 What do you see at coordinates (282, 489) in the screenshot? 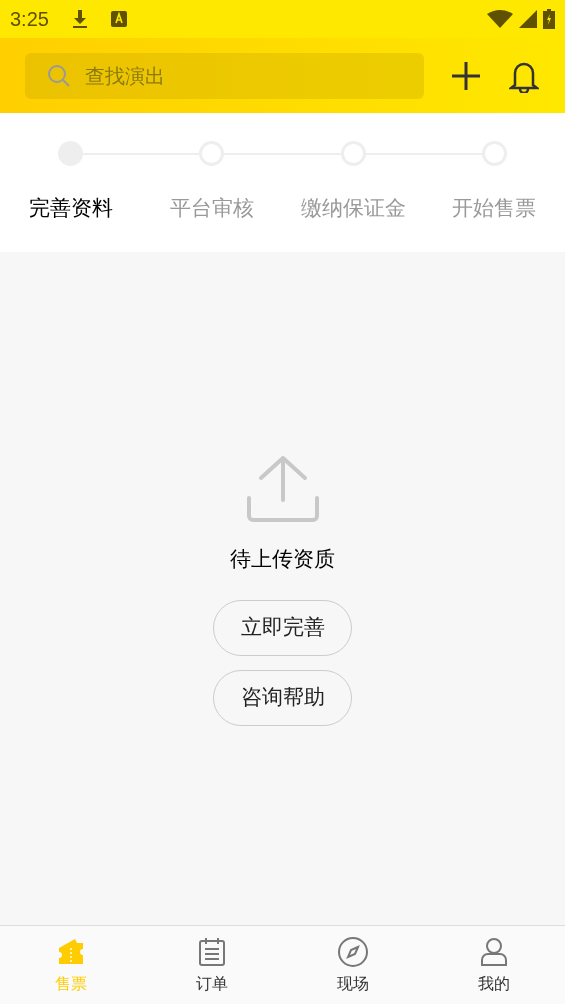
I see `upload-icon` at bounding box center [282, 489].